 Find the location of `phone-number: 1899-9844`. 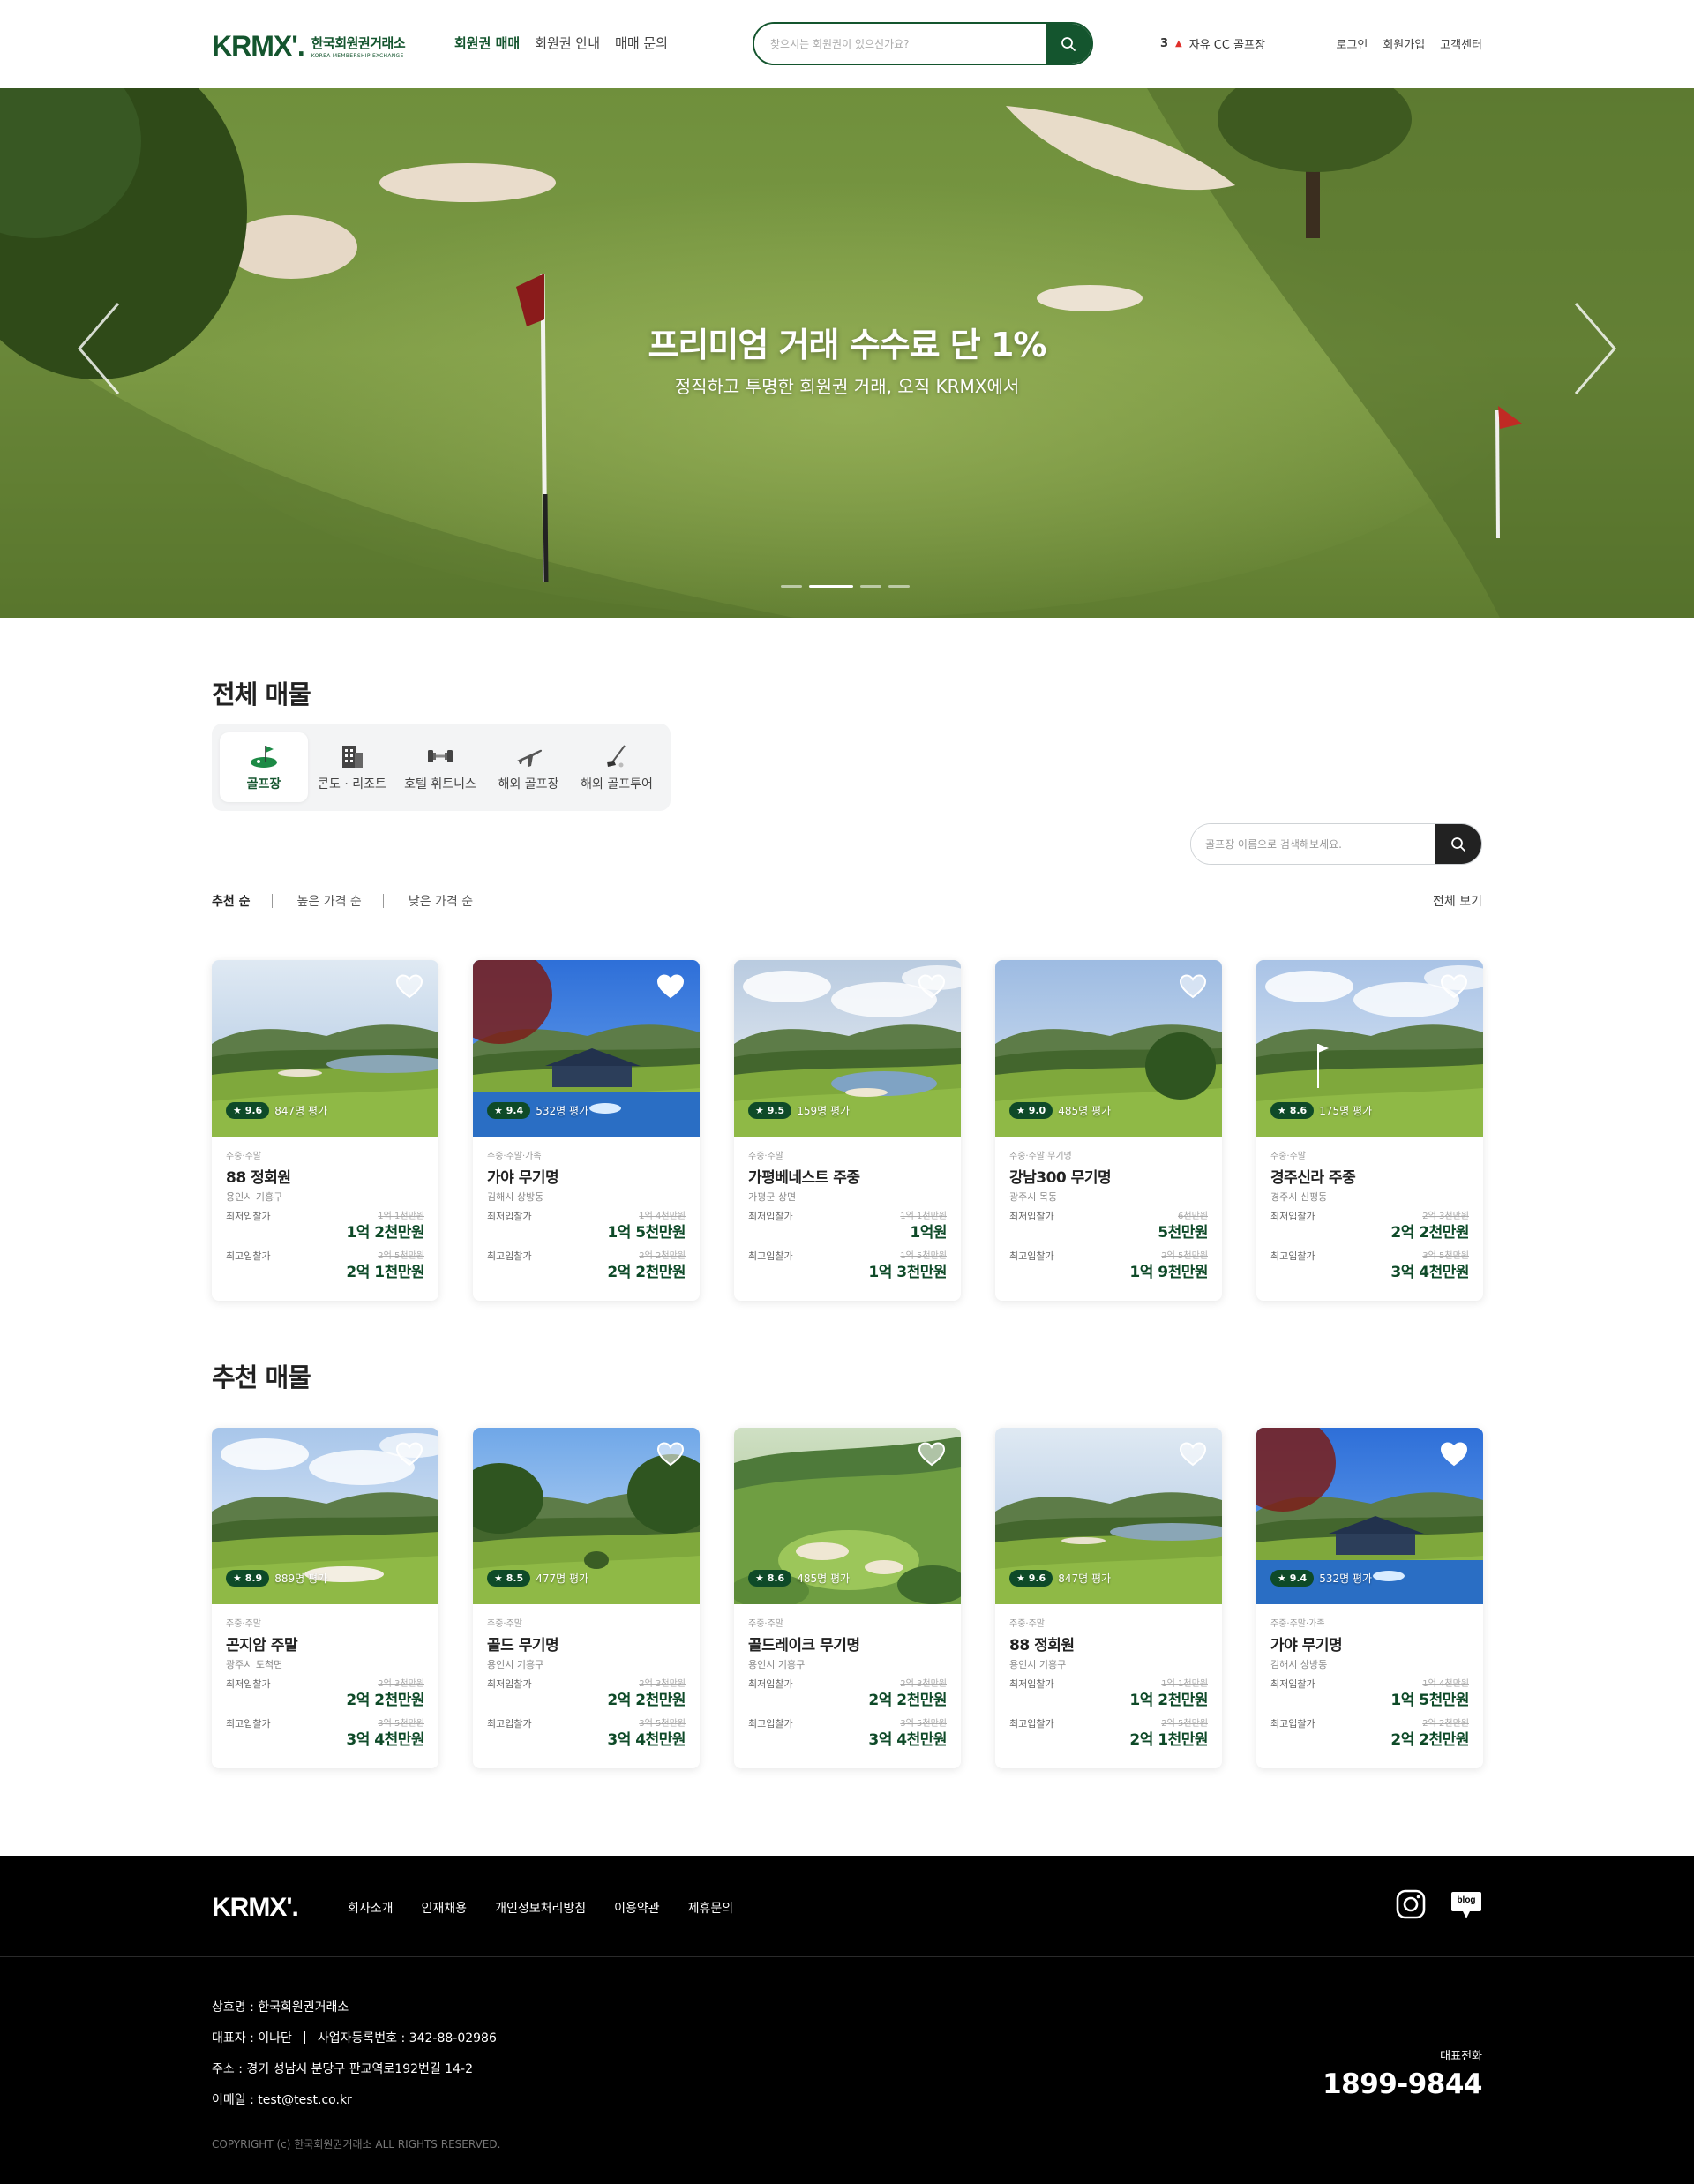

phone-number: 1899-9844 is located at coordinates (1403, 2084).